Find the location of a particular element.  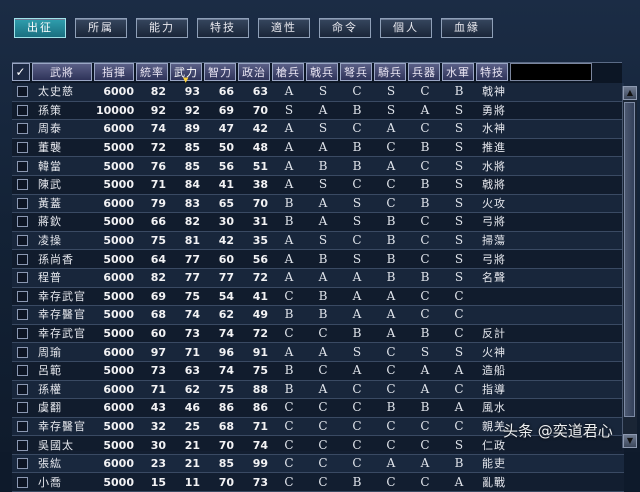

table-row: 幸存武官 5000 69 75 54 41 C B A A C C is located at coordinates (318, 297).